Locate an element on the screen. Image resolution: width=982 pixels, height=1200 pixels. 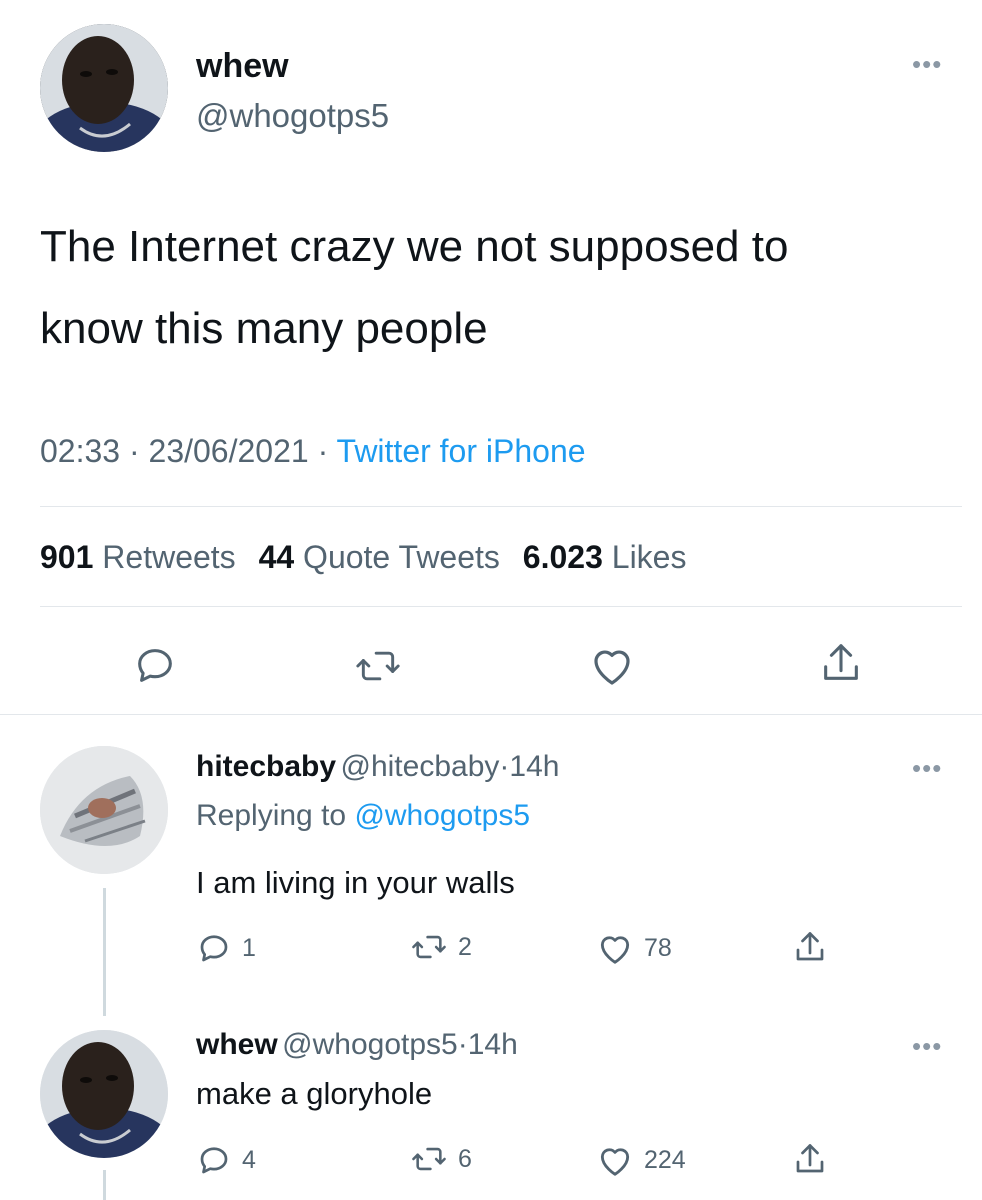
author-avatar is located at coordinates (104, 88).